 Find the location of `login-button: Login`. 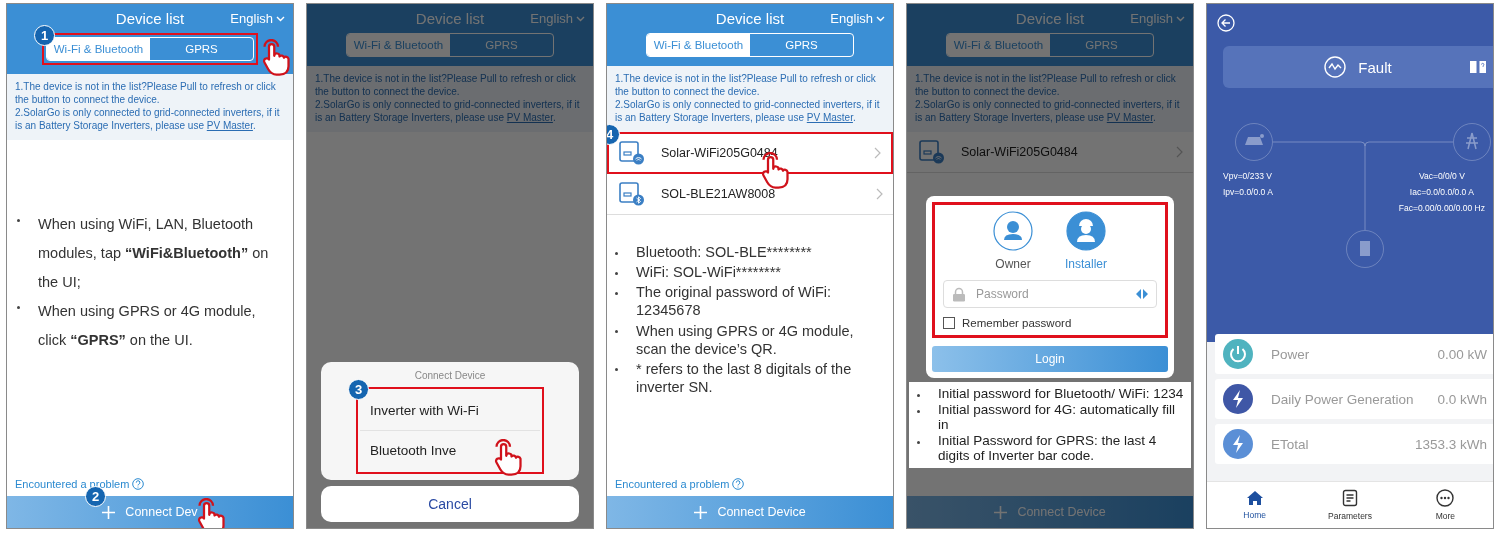

login-button: Login is located at coordinates (1050, 359).